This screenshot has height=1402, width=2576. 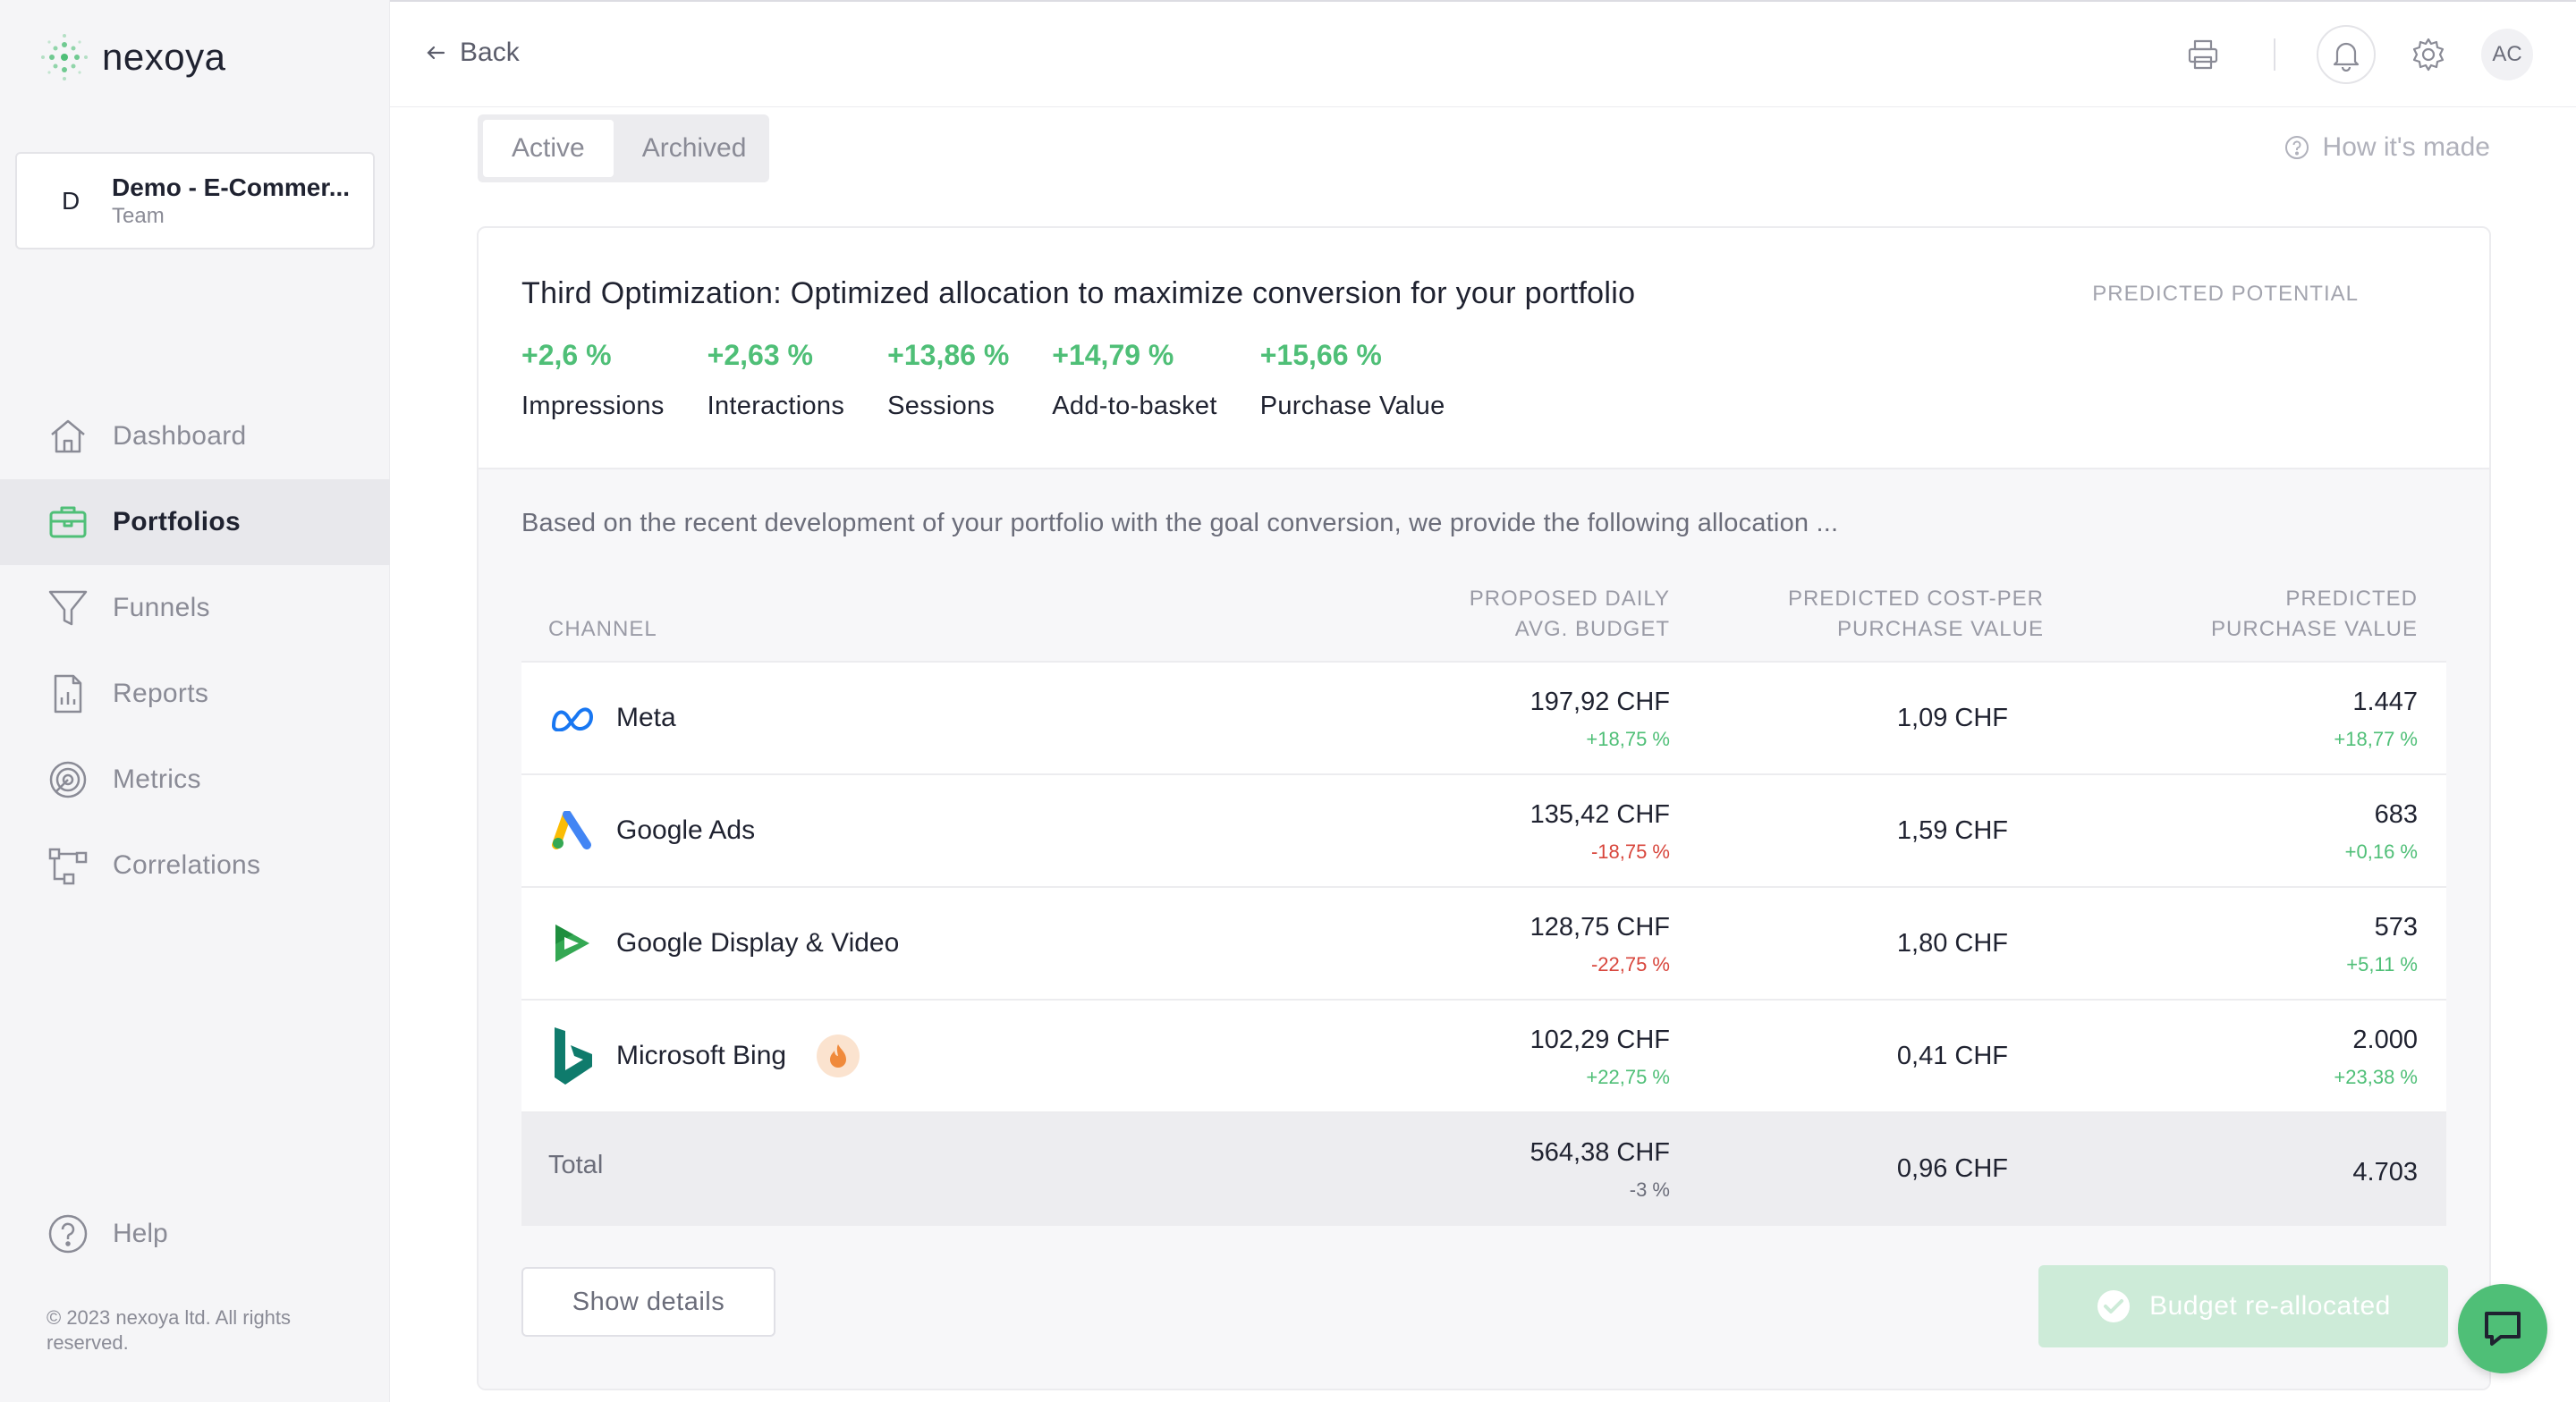 I want to click on arrow-left-icon, so click(x=436, y=53).